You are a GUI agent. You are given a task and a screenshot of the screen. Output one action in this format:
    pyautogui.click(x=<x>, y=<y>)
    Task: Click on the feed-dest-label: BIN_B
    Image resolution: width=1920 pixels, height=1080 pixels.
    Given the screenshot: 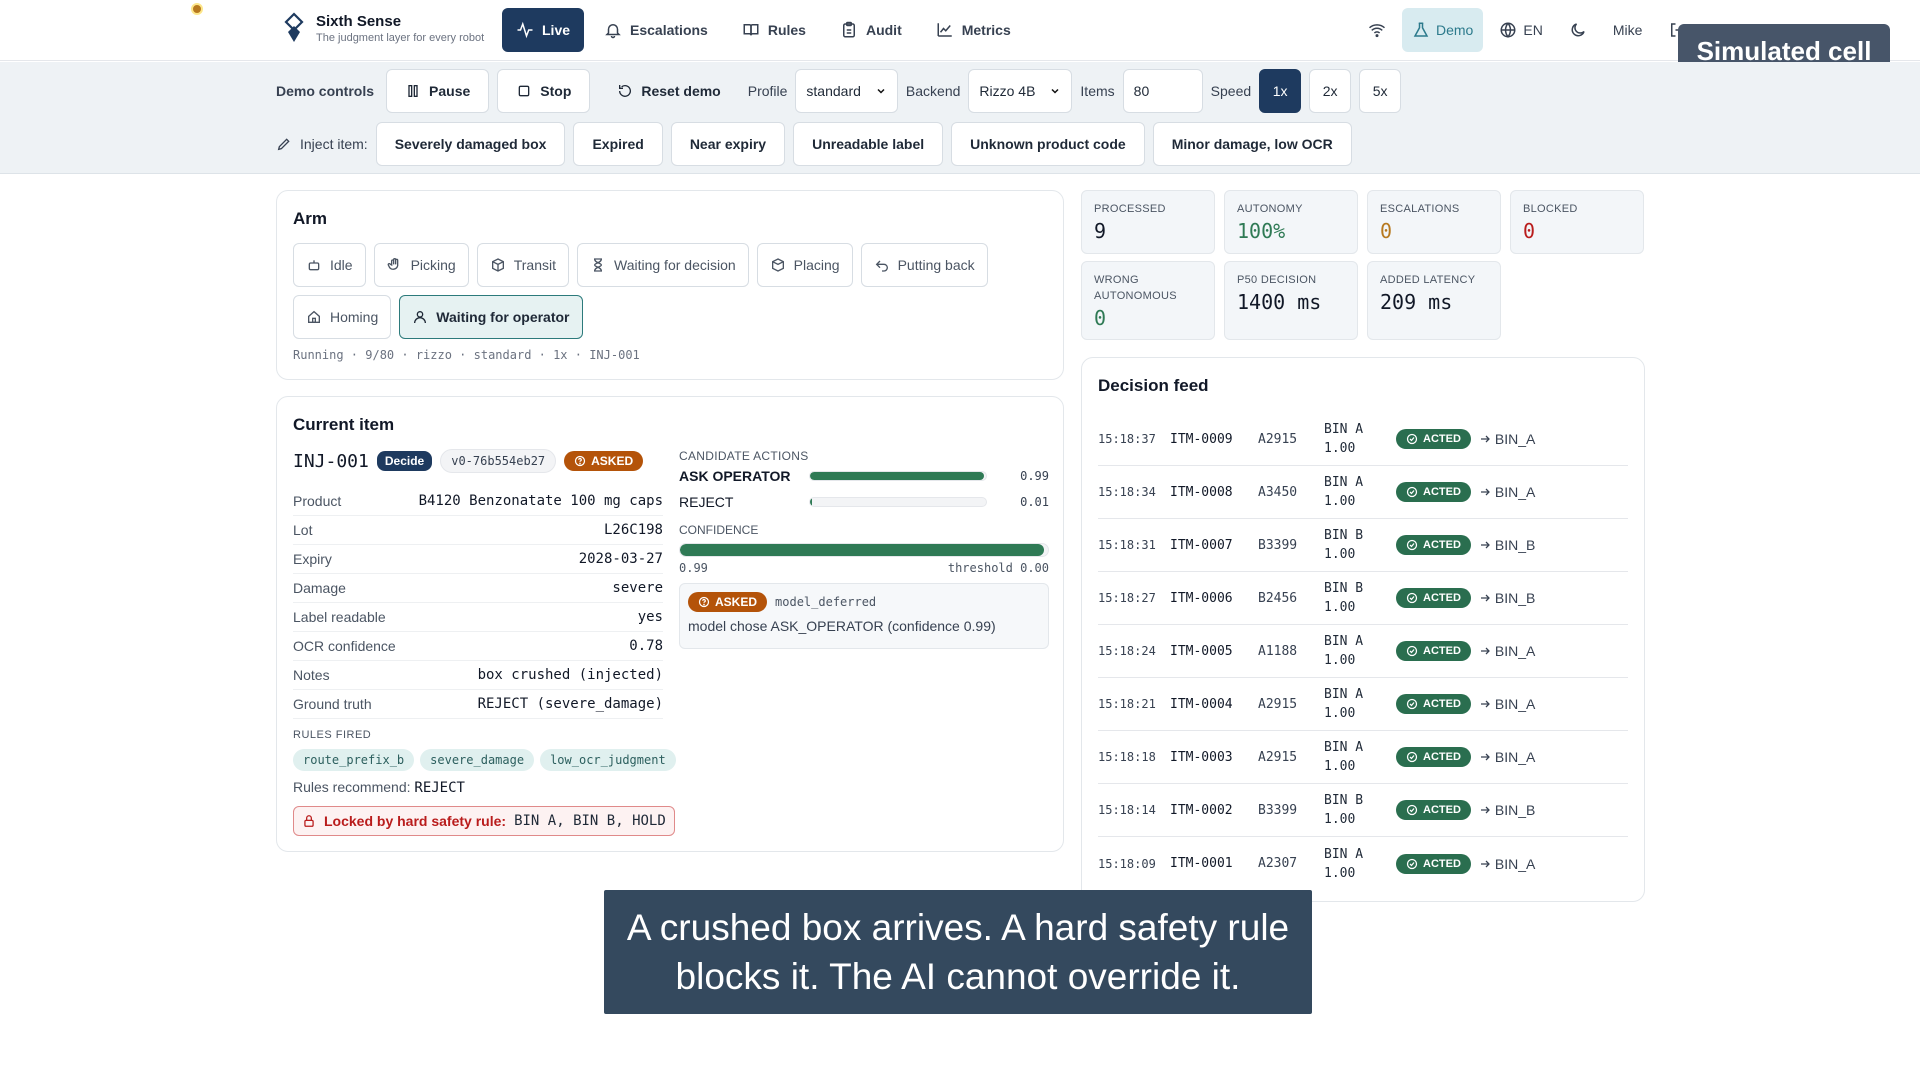 What is the action you would take?
    pyautogui.click(x=1515, y=810)
    